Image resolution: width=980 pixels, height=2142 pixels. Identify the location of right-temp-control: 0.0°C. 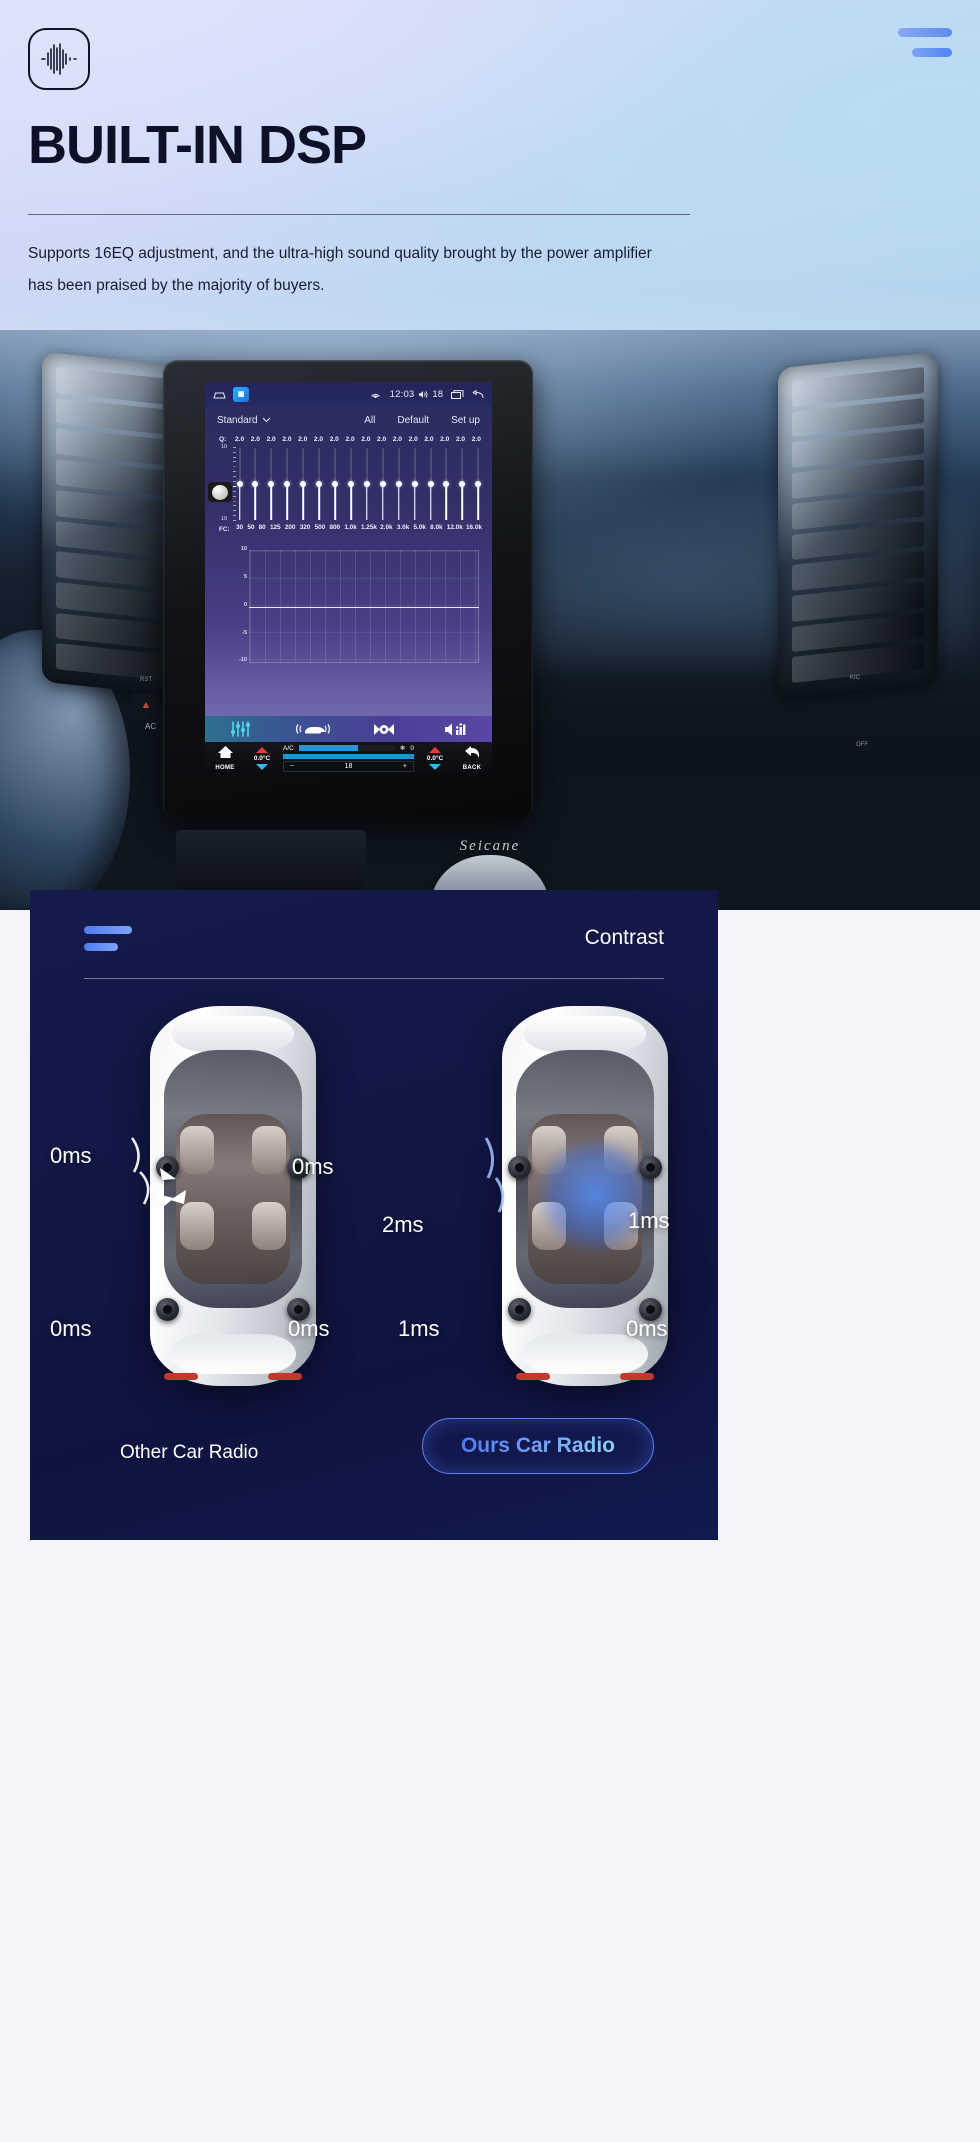
(435, 758).